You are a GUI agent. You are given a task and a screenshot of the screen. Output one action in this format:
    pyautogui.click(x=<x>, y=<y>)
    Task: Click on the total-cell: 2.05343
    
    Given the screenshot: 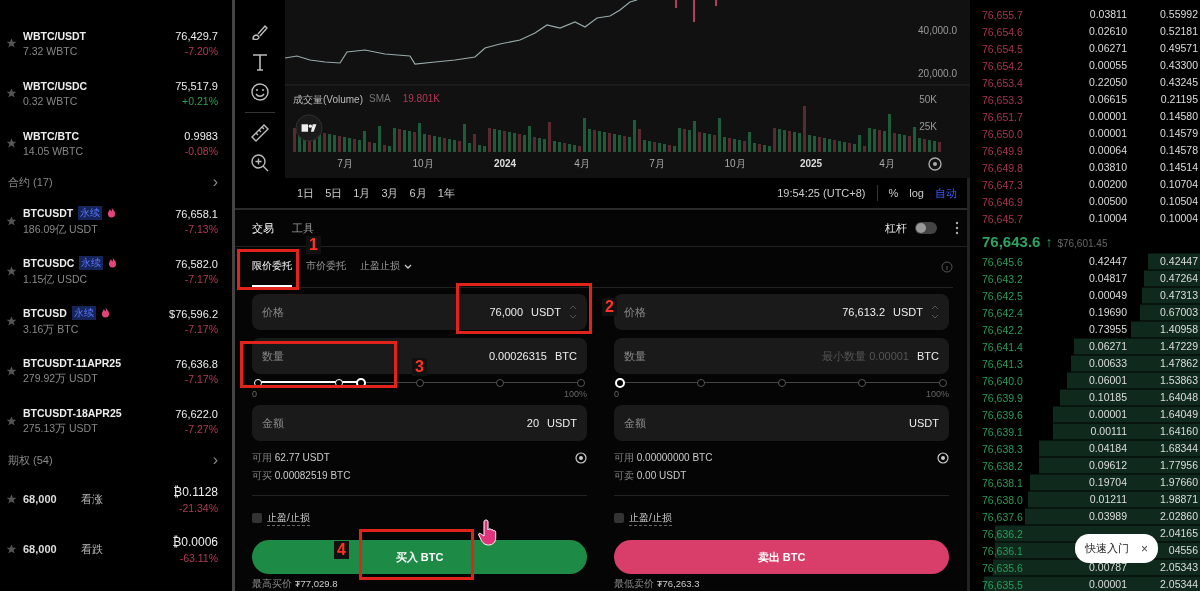 What is the action you would take?
    pyautogui.click(x=1179, y=567)
    